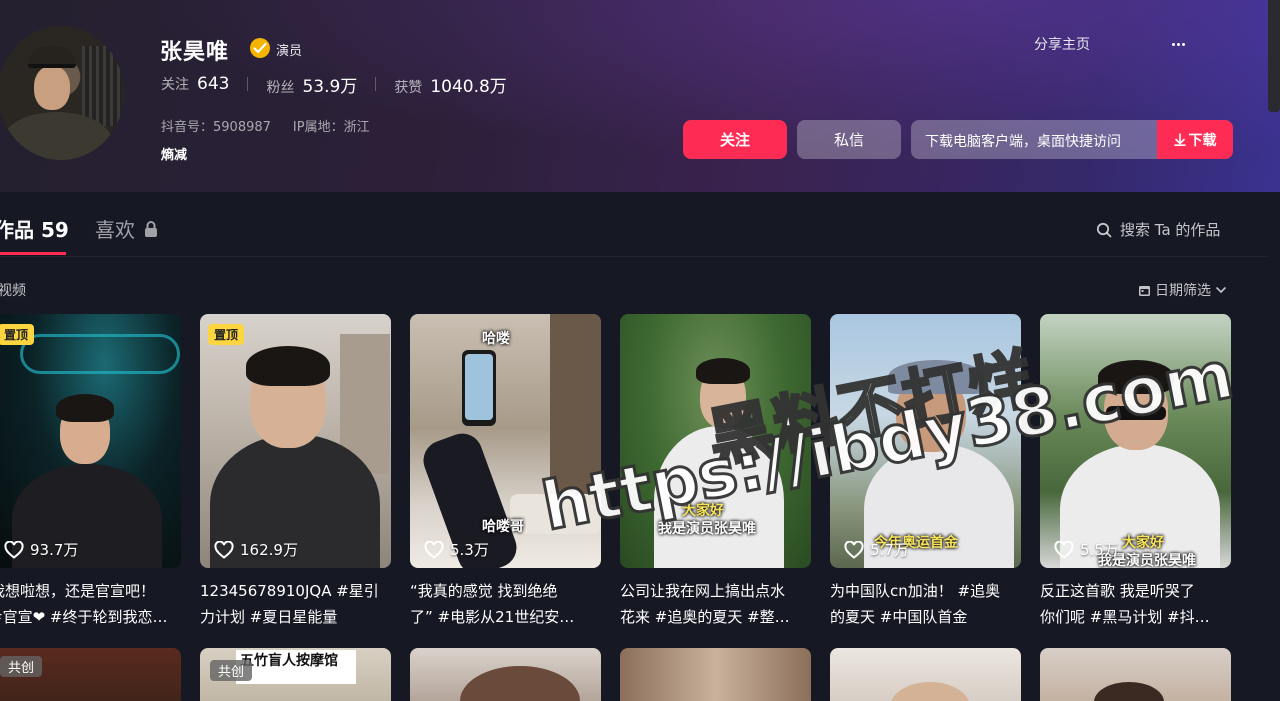 The height and width of the screenshot is (701, 1280). I want to click on stat-value: 53.9万, so click(330, 86).